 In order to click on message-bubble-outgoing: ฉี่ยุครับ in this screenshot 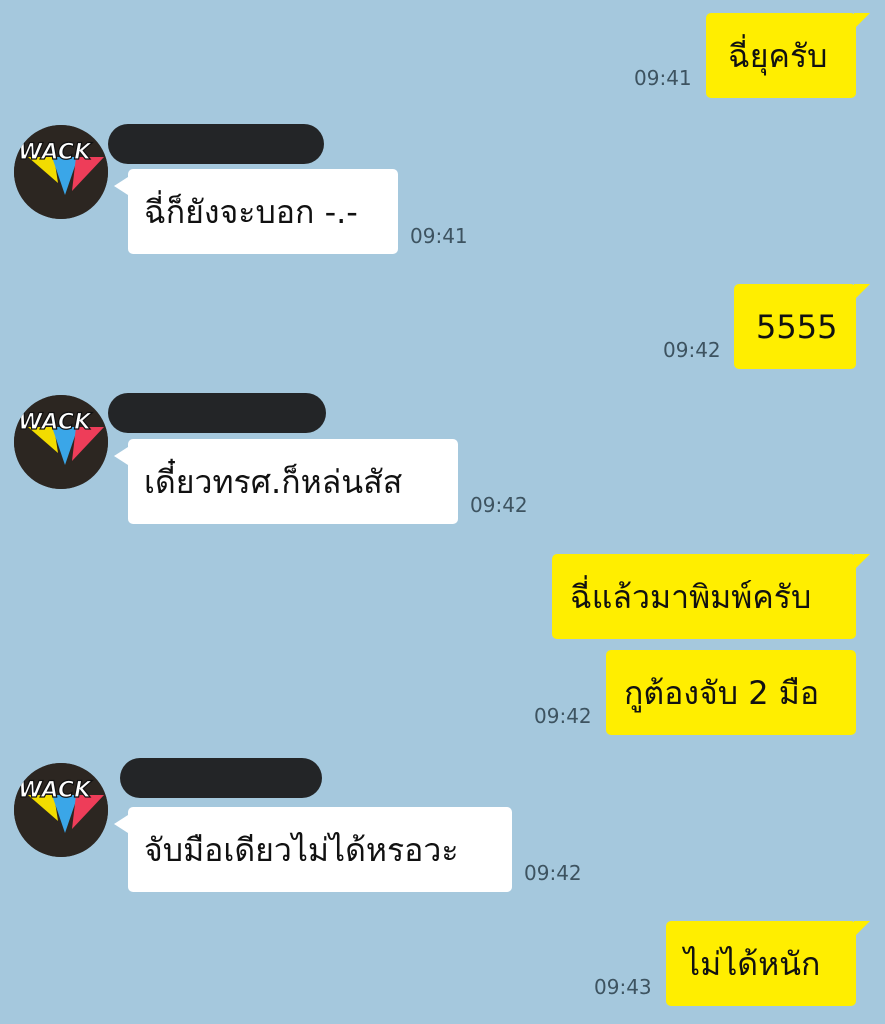, I will do `click(788, 55)`.